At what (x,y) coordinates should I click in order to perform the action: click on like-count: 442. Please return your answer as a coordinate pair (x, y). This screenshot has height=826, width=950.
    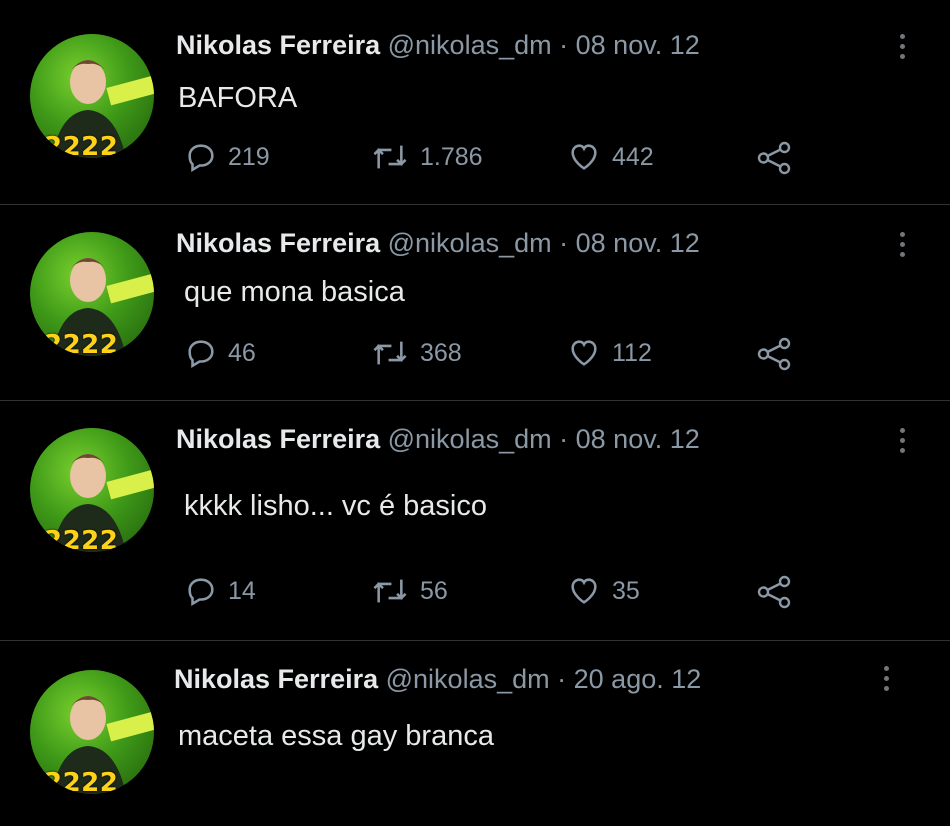
    Looking at the image, I should click on (633, 156).